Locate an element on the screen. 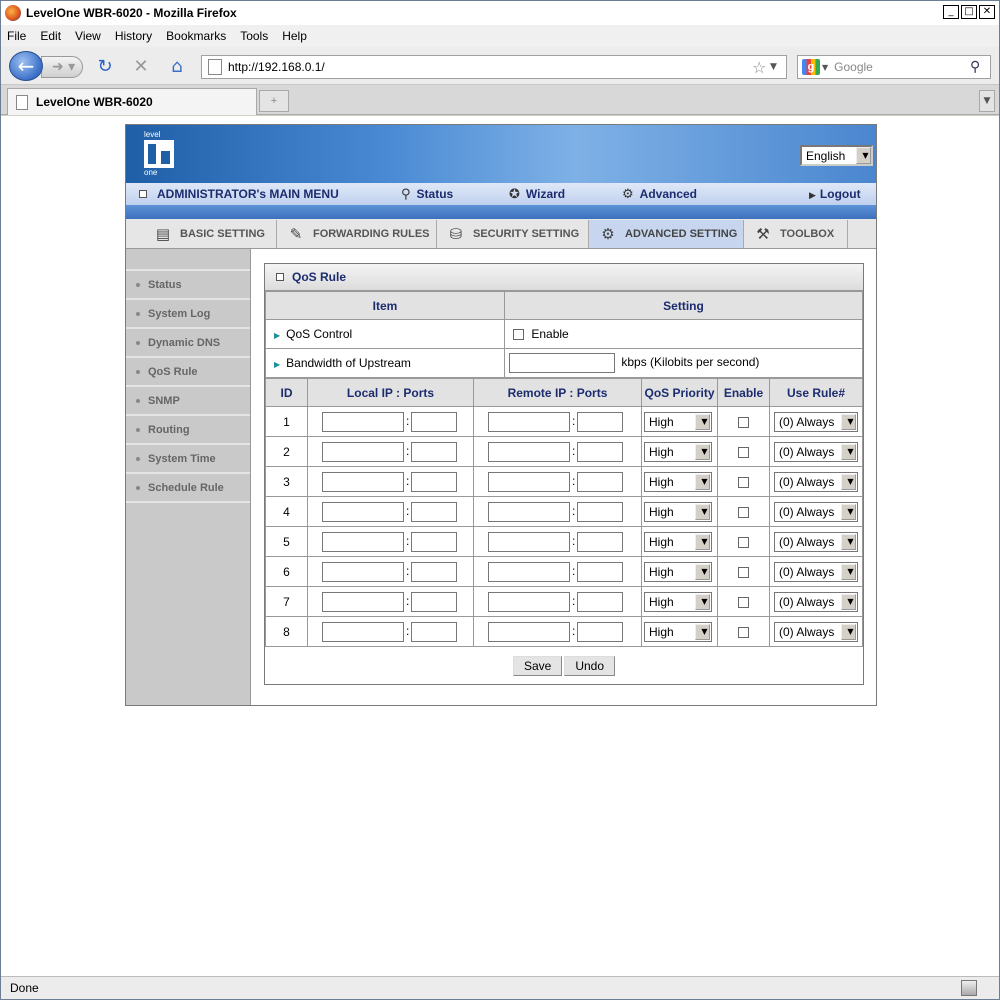  url-text: http://192.168.0.1/ is located at coordinates (490, 67).